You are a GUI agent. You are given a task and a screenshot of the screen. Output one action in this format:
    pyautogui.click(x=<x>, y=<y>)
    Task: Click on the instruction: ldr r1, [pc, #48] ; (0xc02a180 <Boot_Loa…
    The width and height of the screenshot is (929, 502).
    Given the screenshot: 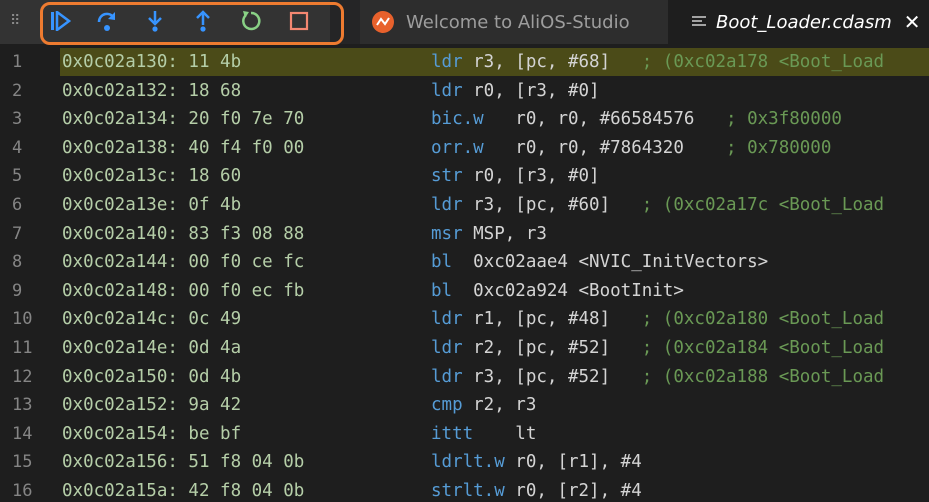 What is the action you would take?
    pyautogui.click(x=657, y=319)
    